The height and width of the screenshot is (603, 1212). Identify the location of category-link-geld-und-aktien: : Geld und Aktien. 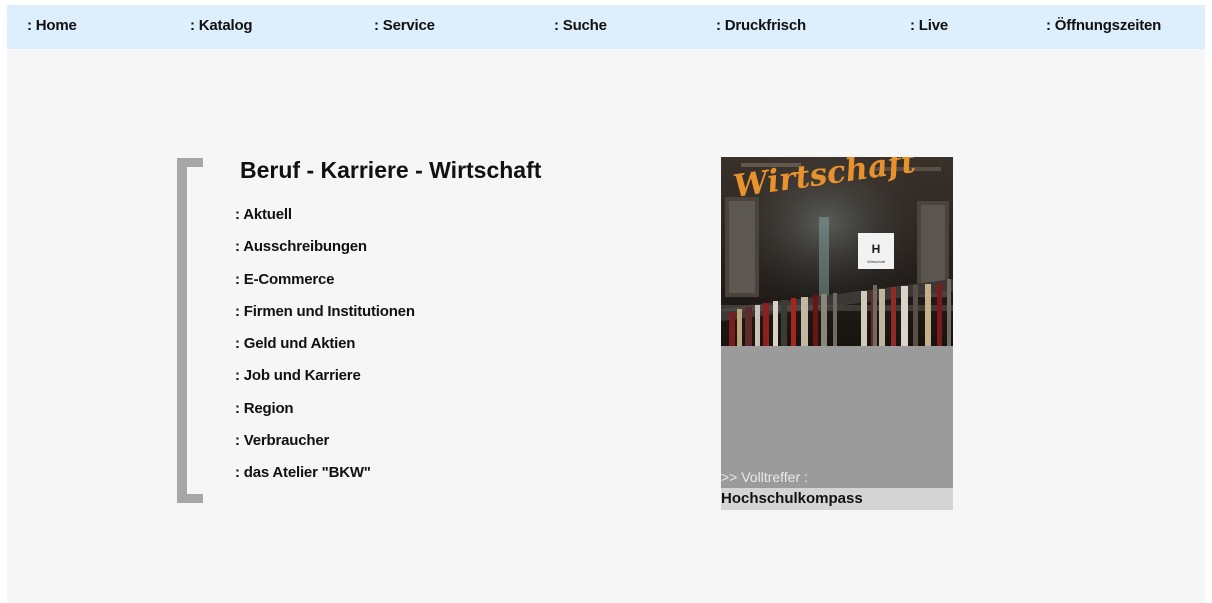
(325, 350).